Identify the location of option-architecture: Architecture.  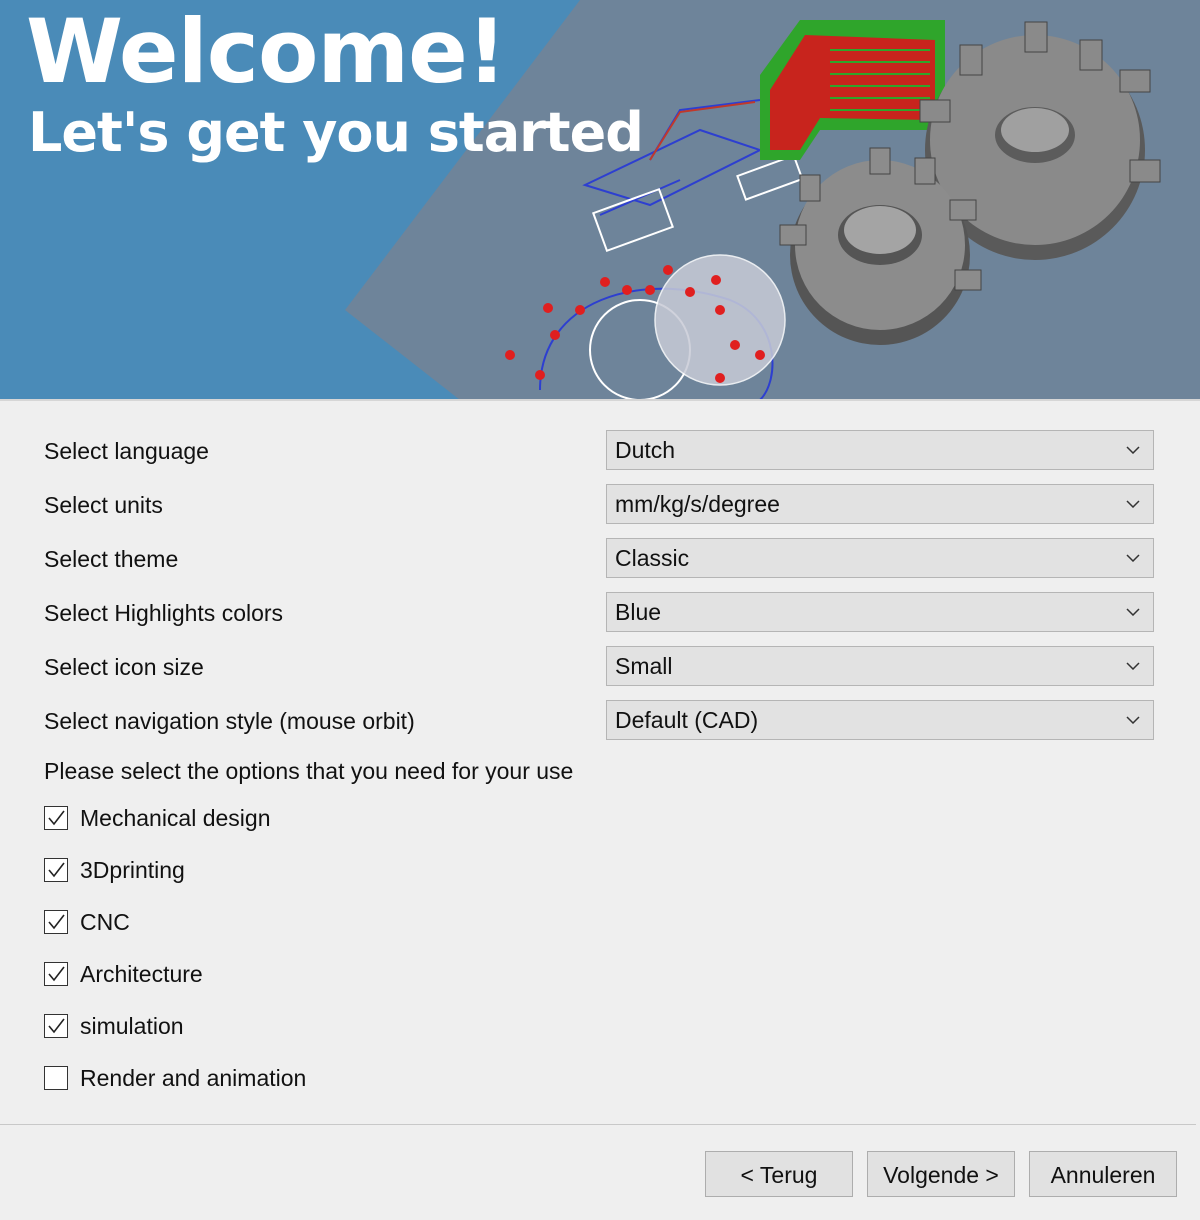
(123, 974).